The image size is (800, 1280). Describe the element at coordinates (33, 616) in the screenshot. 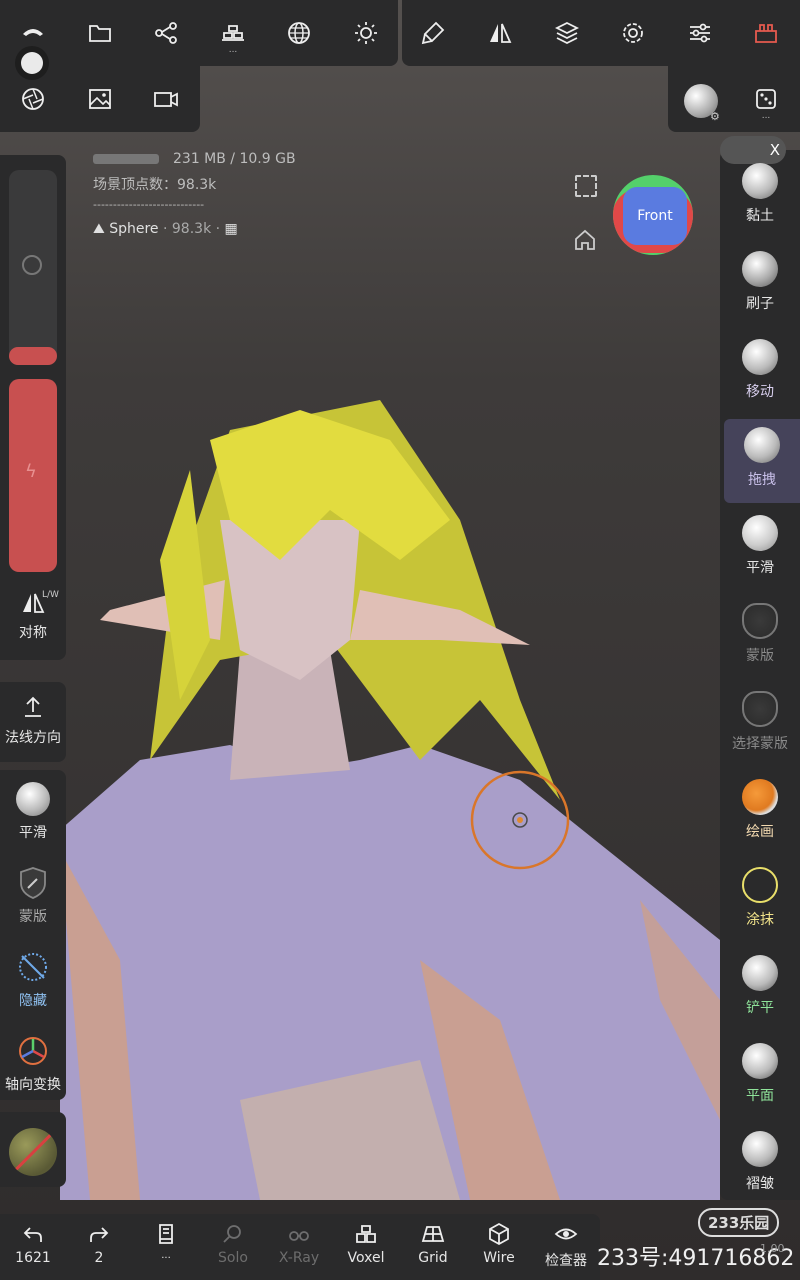

I see `symmetry-toggle: L/W 对称` at that location.